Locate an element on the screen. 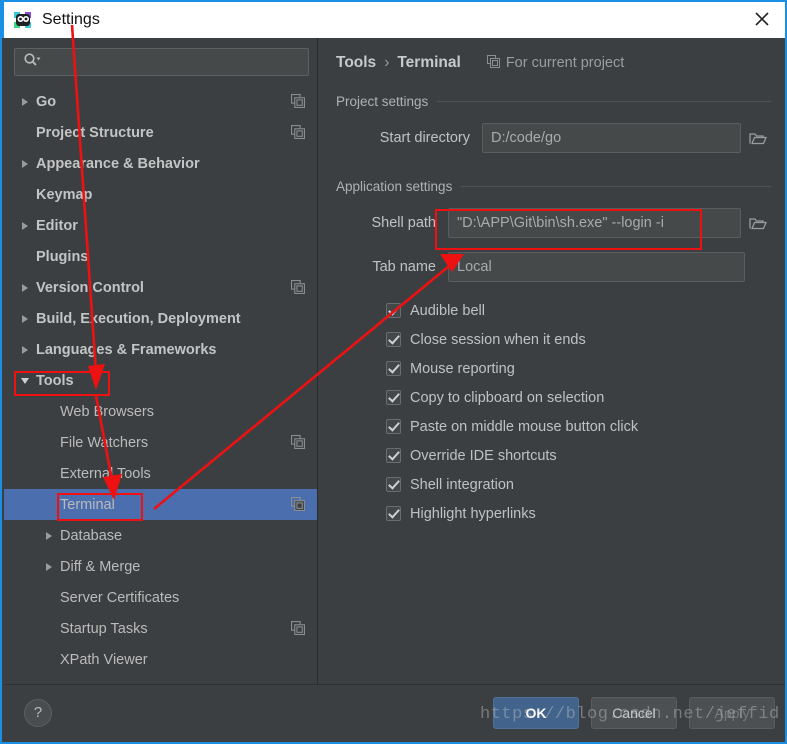 The width and height of the screenshot is (787, 744). sidebar-item-label: Diff & Merge is located at coordinates (100, 566).